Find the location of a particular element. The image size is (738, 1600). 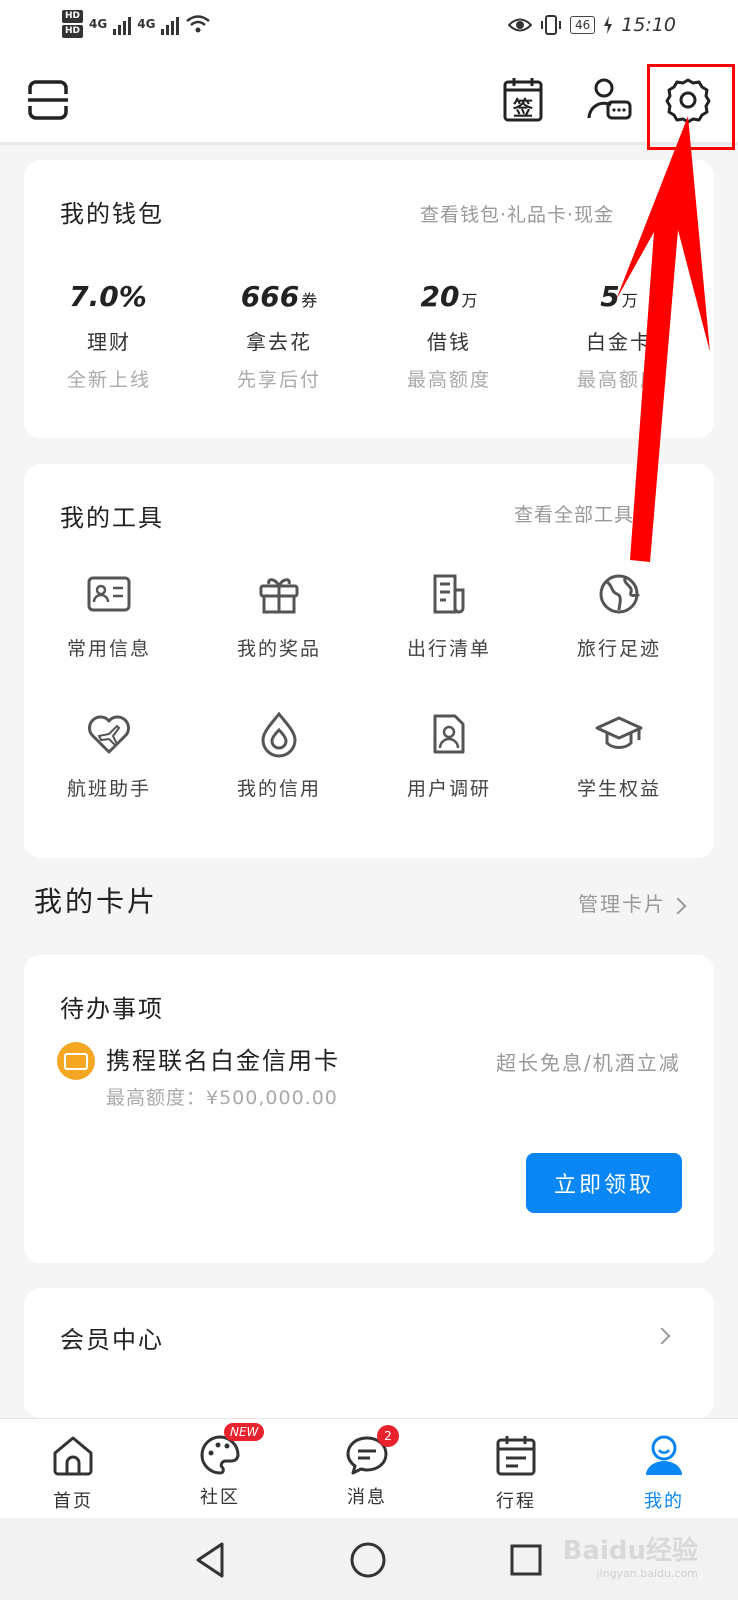

tool-travel-footprint: 旅行足迹 is located at coordinates (619, 615).